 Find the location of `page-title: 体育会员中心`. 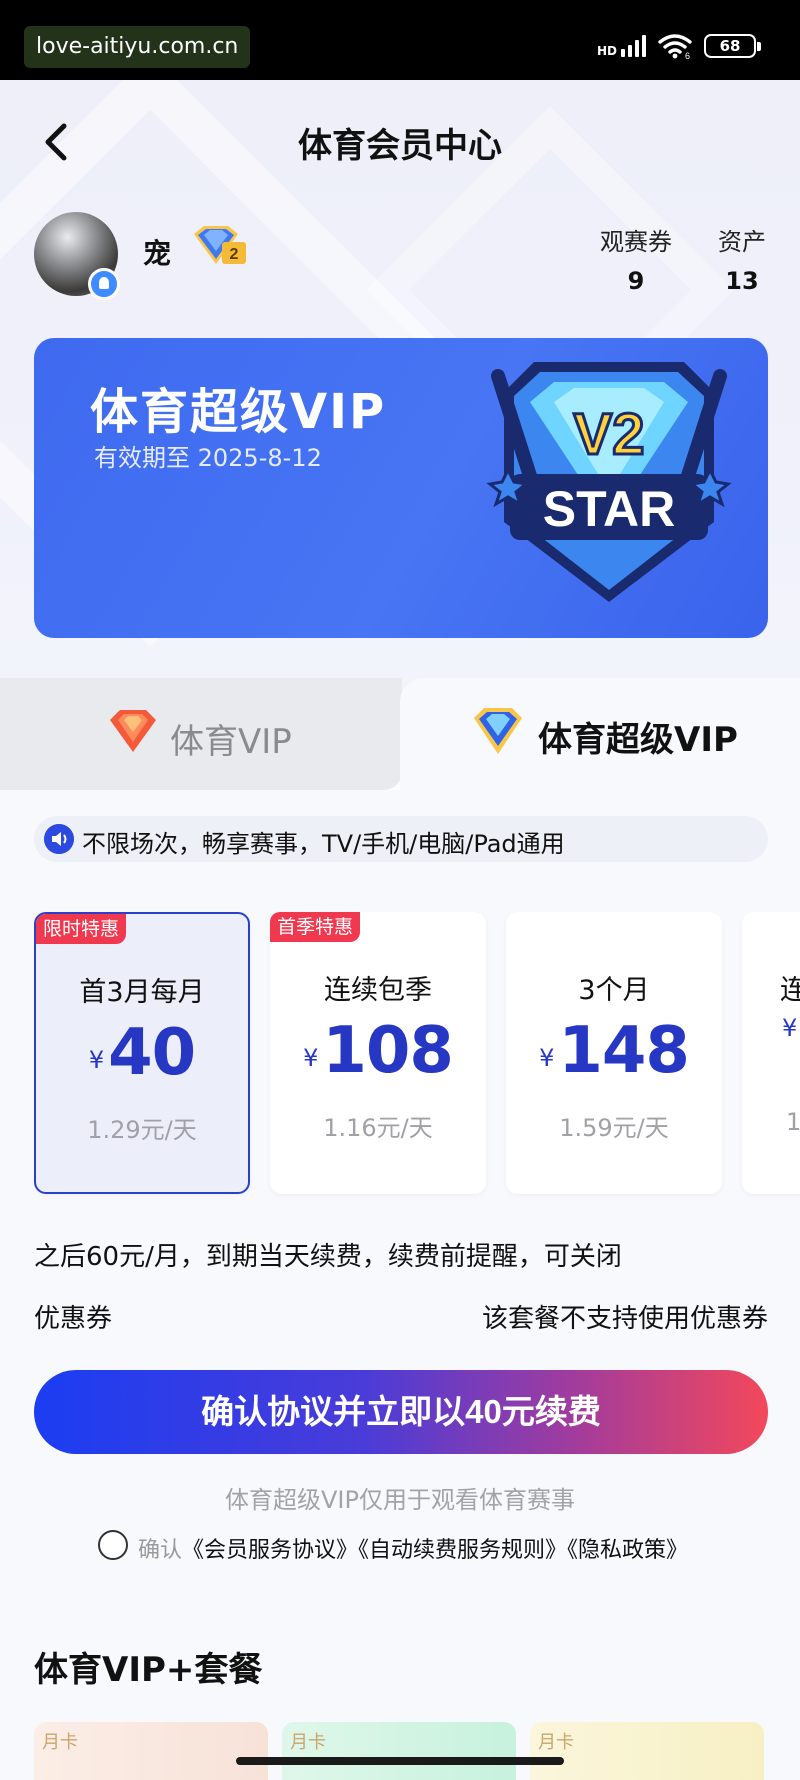

page-title: 体育会员中心 is located at coordinates (400, 146).